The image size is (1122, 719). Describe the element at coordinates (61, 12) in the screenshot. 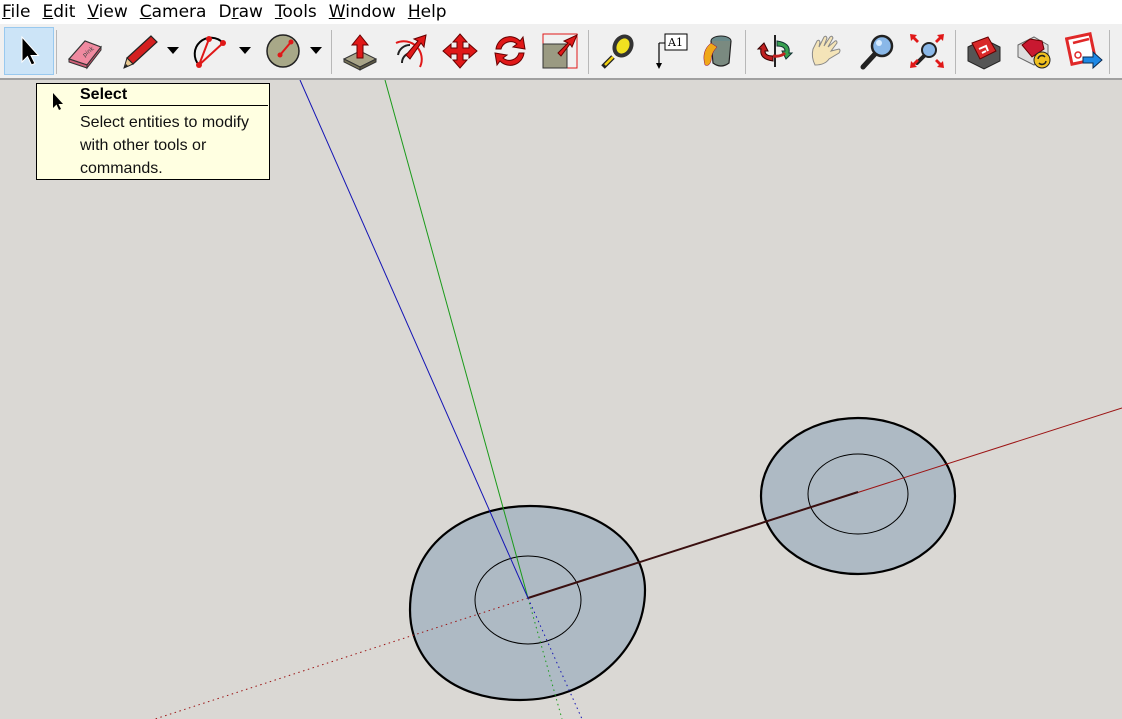

I see `menu-edit: Edit` at that location.